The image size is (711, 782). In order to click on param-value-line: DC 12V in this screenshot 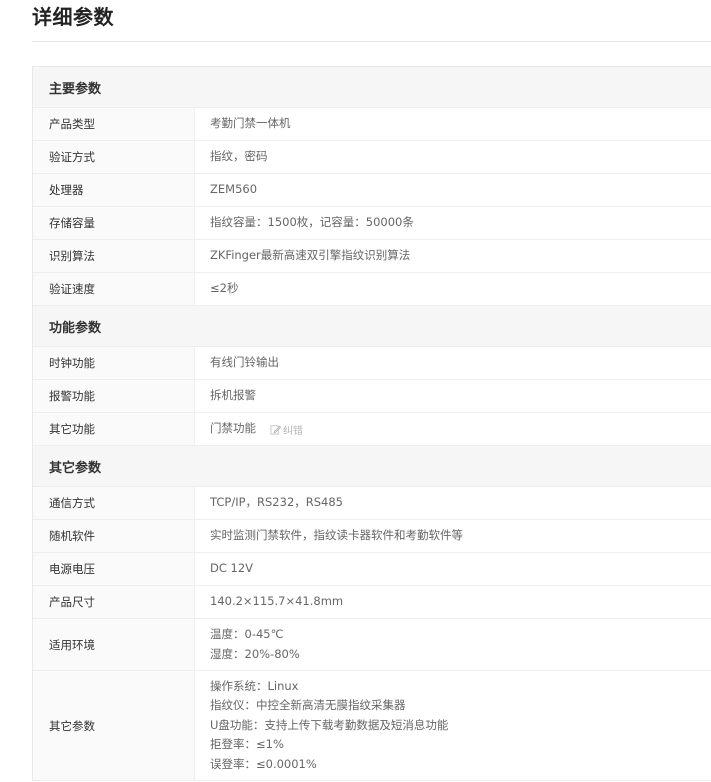, I will do `click(232, 568)`.